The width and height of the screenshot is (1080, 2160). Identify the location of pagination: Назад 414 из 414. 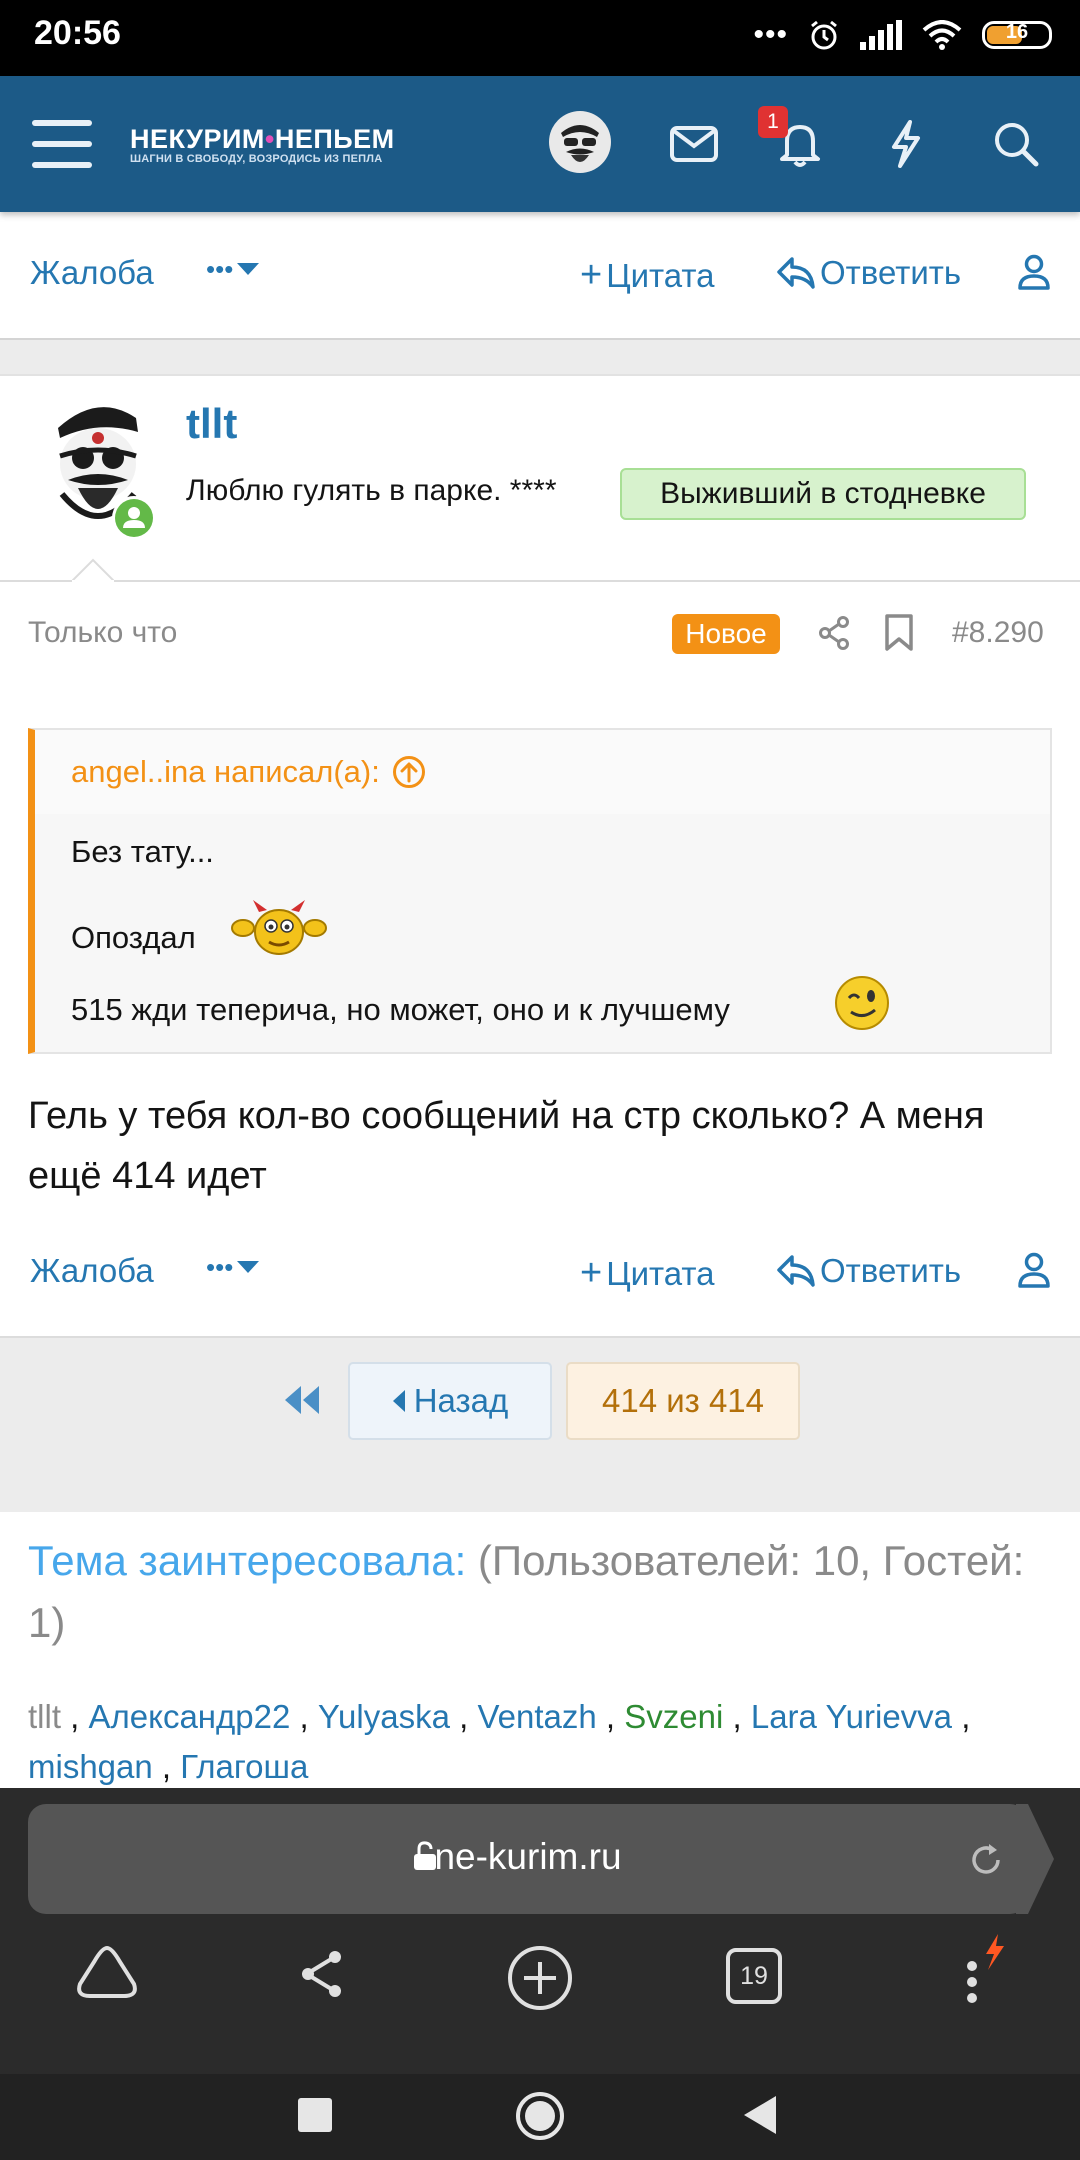
(540, 1424).